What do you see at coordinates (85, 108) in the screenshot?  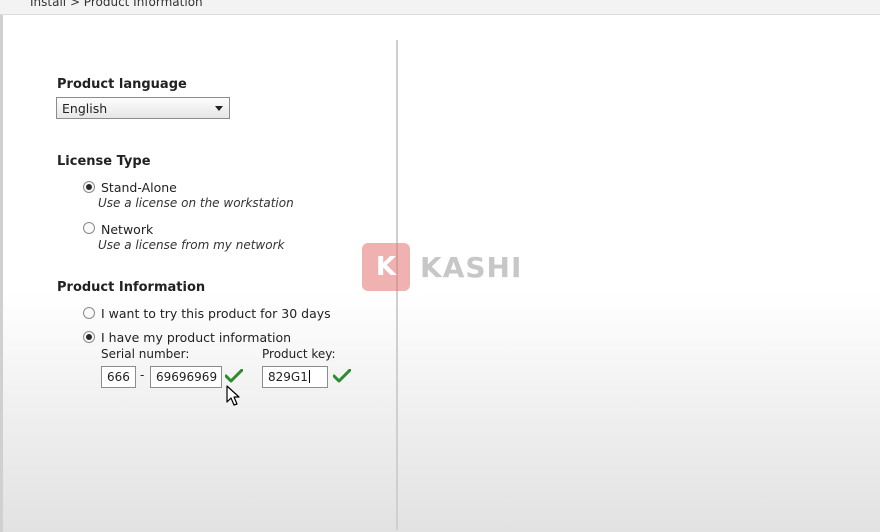 I see `product-language-value: English` at bounding box center [85, 108].